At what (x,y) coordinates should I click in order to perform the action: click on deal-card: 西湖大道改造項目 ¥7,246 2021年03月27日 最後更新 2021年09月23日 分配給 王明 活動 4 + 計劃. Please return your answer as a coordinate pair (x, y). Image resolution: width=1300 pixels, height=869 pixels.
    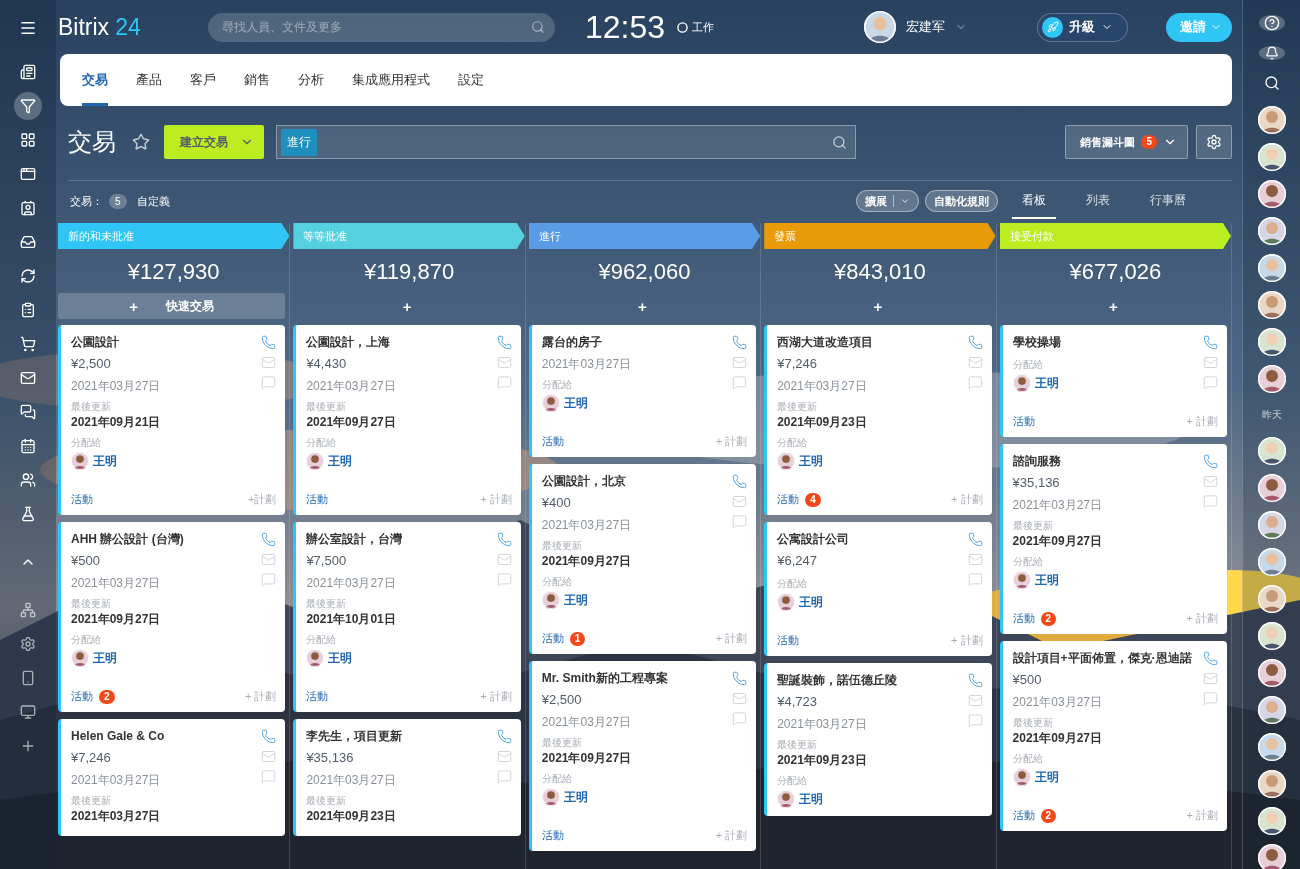
    Looking at the image, I should click on (878, 420).